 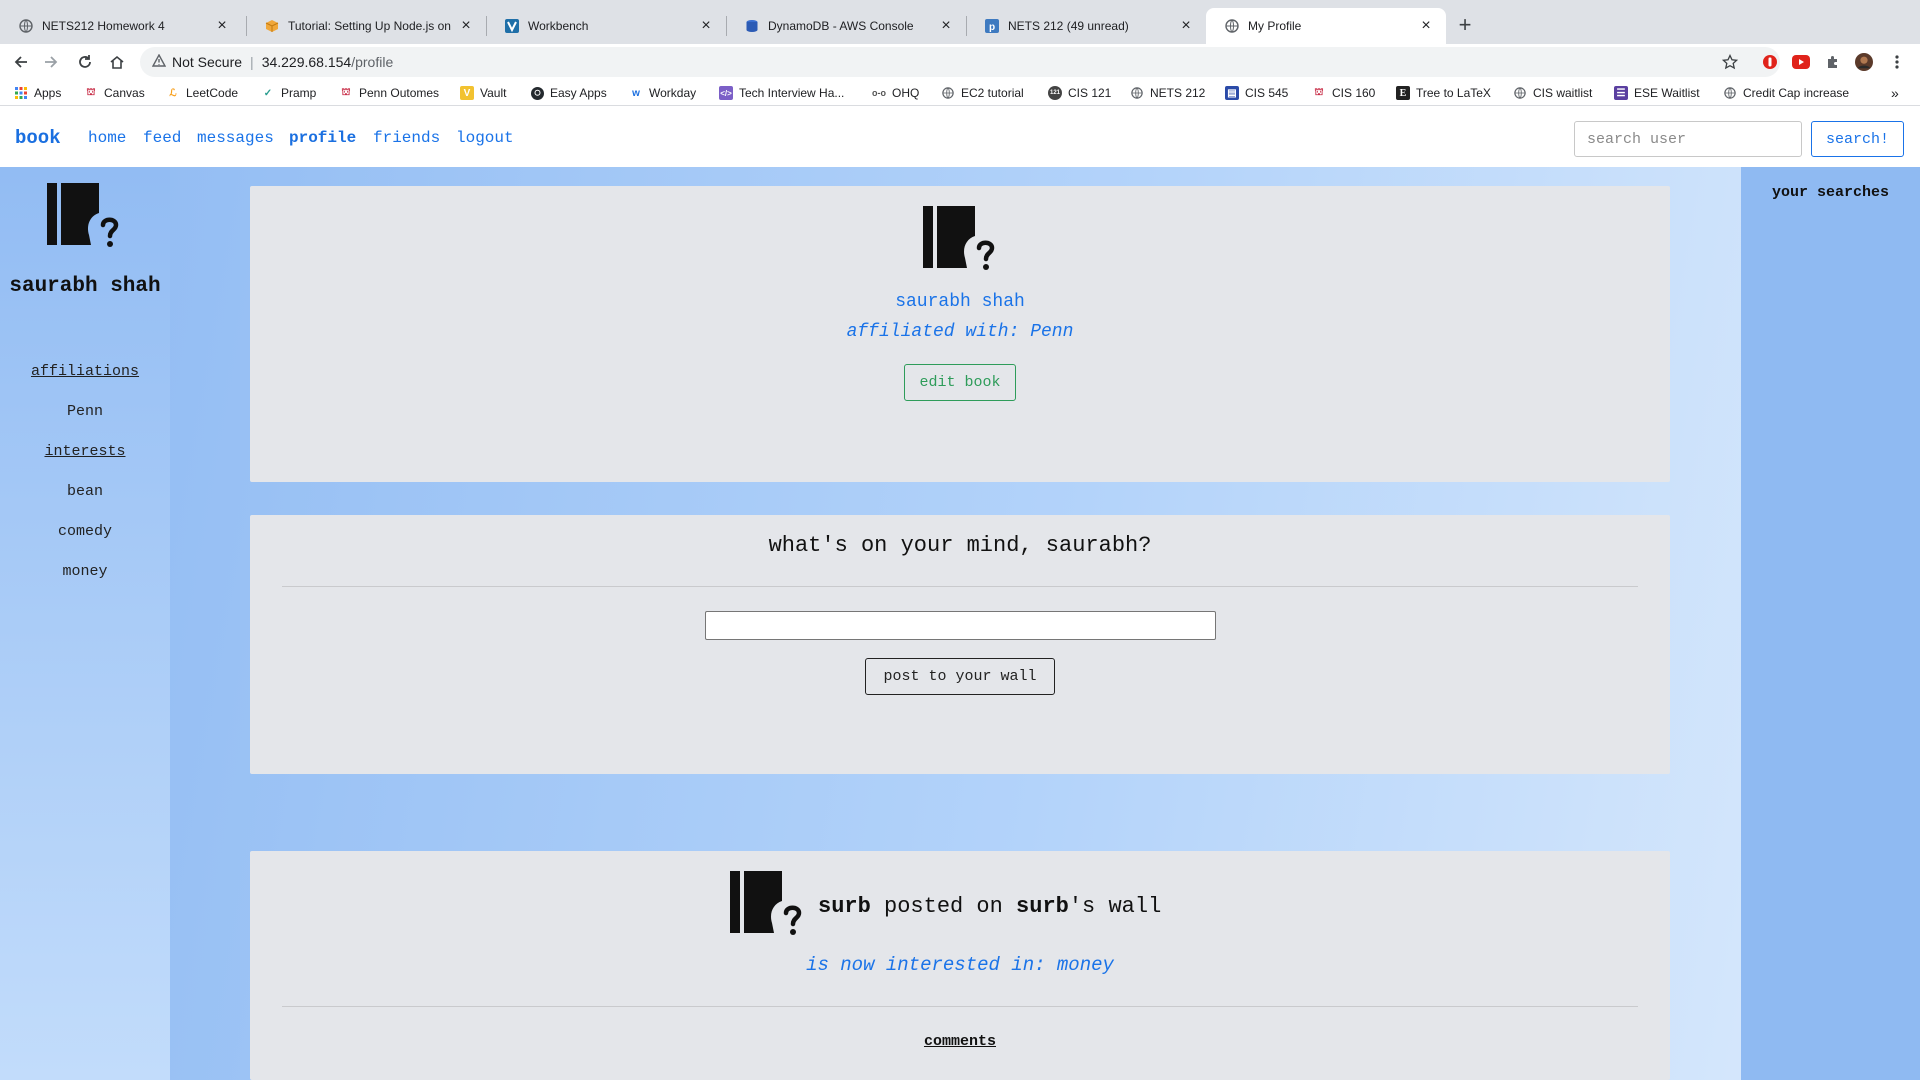 What do you see at coordinates (844, 906) in the screenshot?
I see `post-author: surb` at bounding box center [844, 906].